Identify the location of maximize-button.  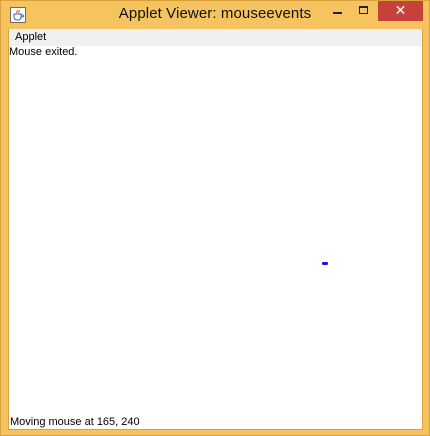
(364, 11).